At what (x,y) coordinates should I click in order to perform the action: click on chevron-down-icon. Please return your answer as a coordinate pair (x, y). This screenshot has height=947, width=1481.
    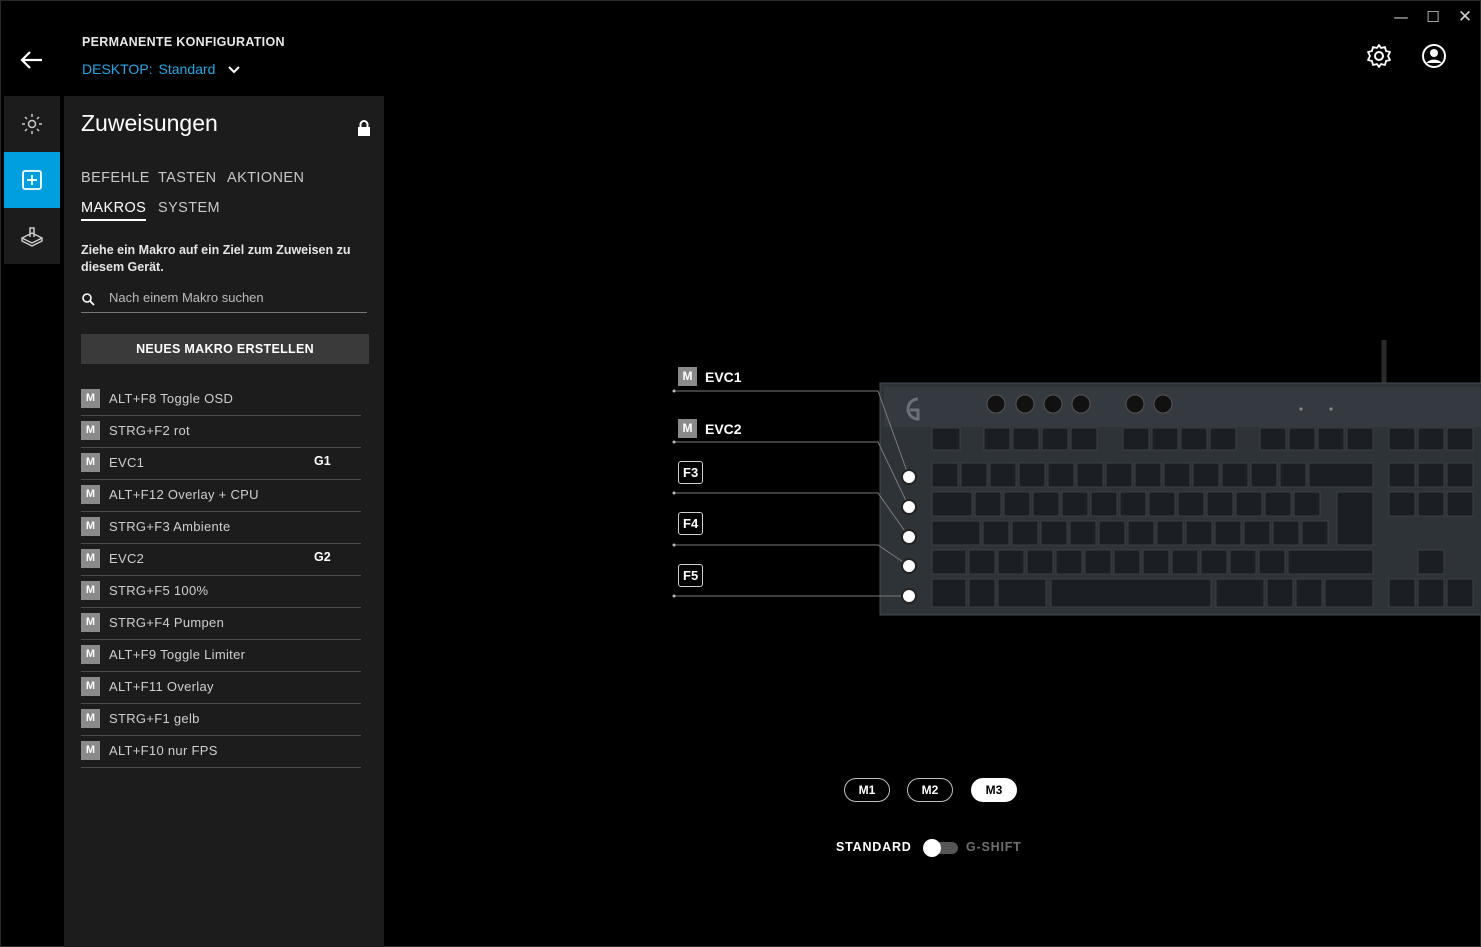
    Looking at the image, I should click on (234, 70).